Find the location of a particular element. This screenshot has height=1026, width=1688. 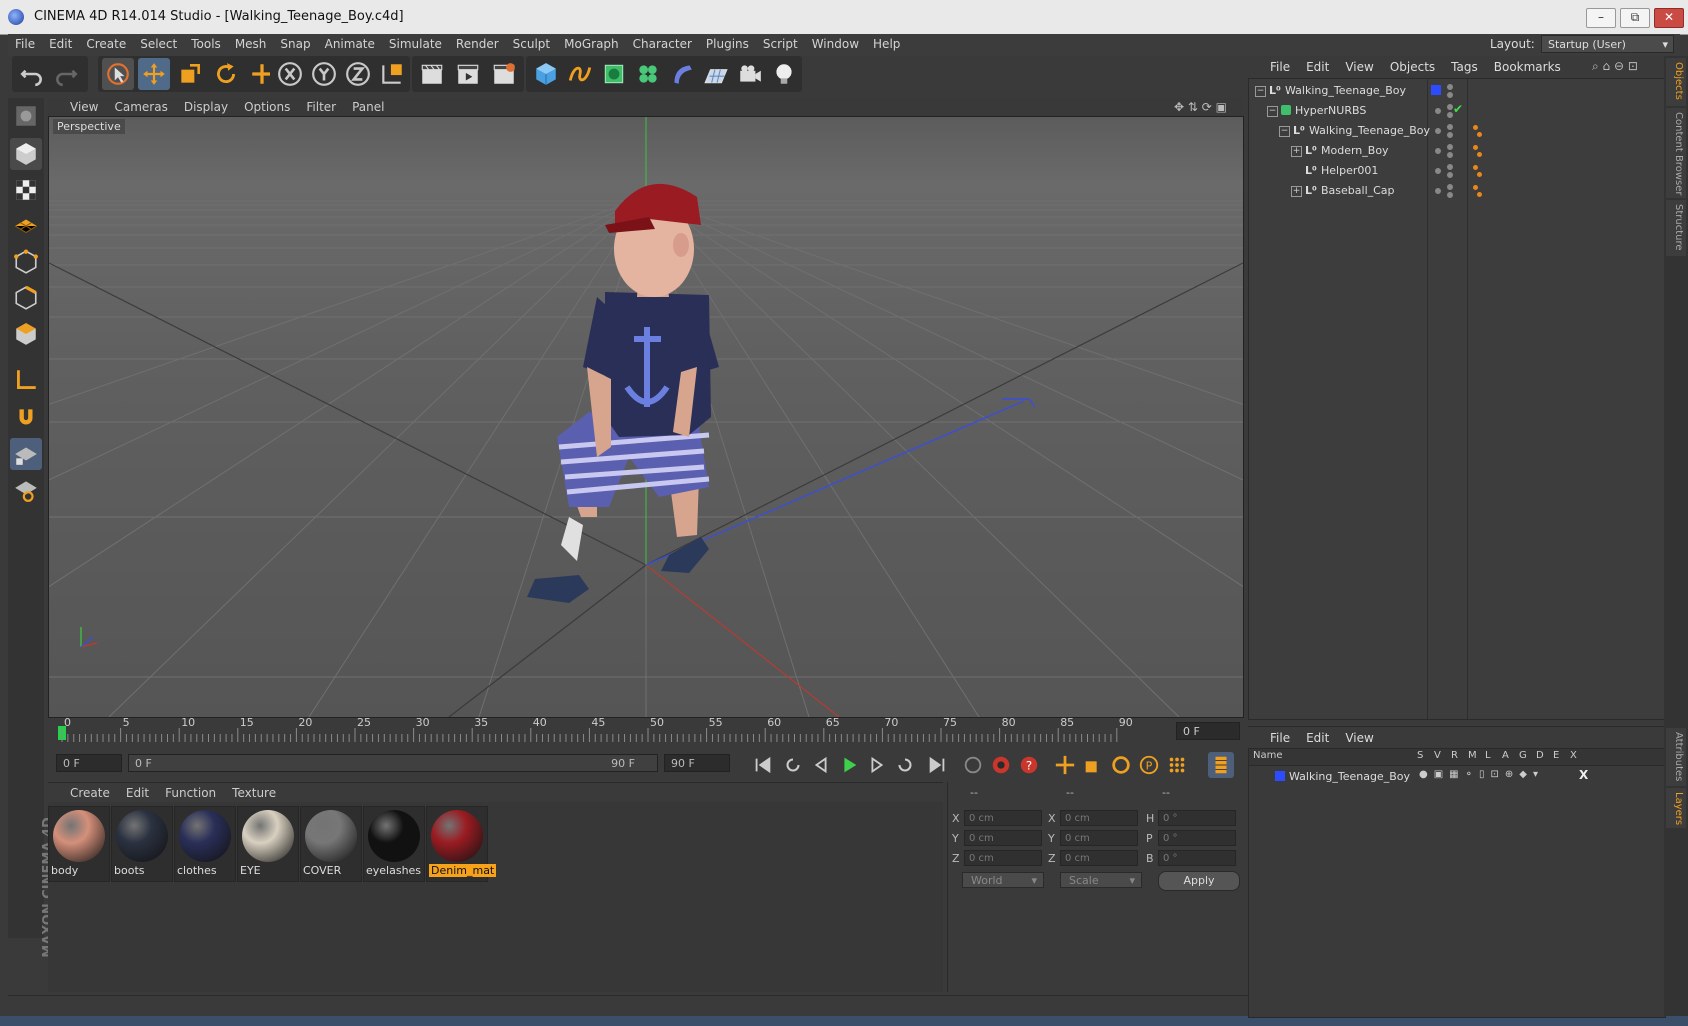

walking-boy-model is located at coordinates (623, 393).